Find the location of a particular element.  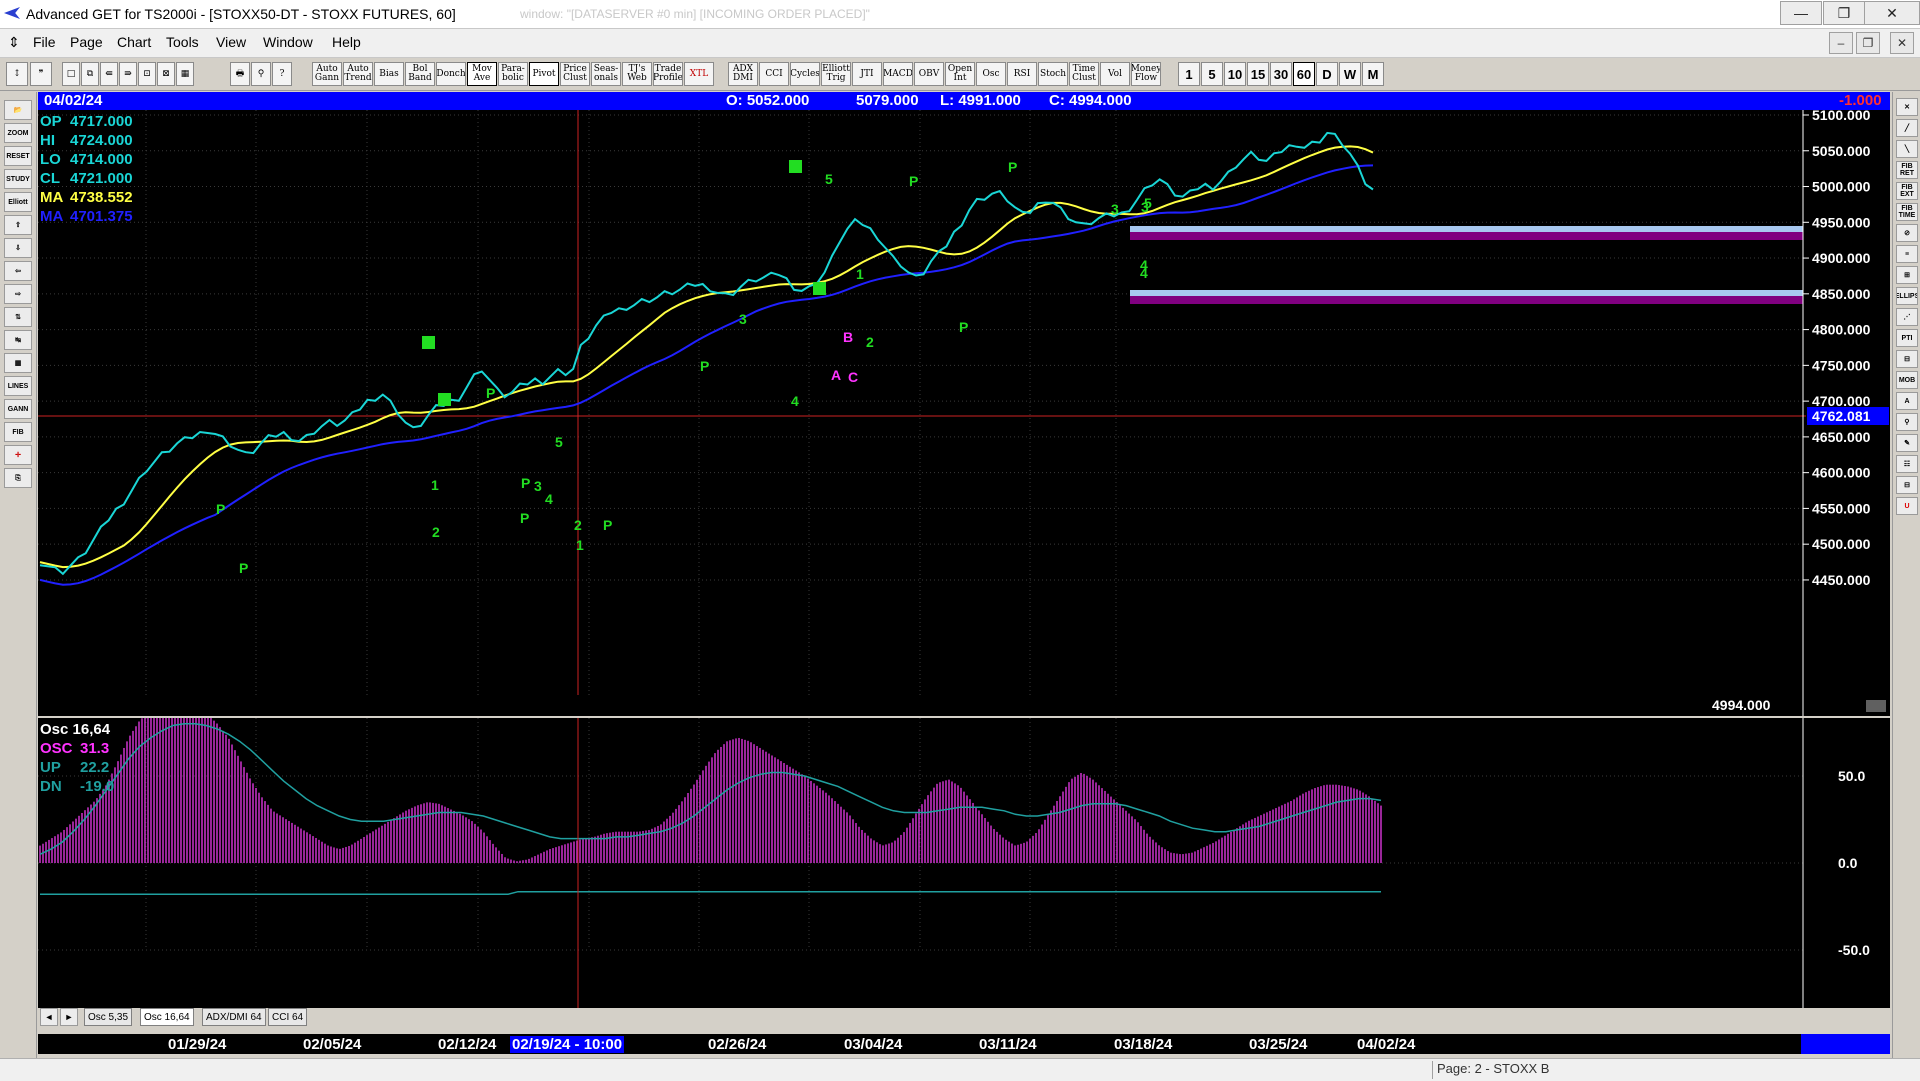

tab-next-button: ► is located at coordinates (69, 1017).